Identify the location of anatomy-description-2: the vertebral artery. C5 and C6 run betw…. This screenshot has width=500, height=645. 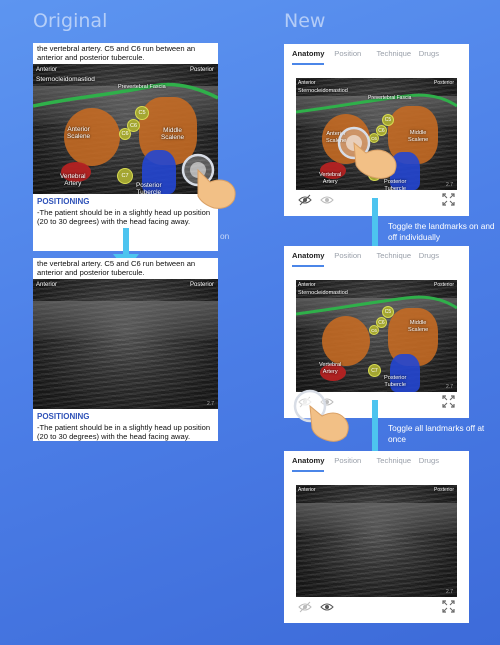
(116, 268).